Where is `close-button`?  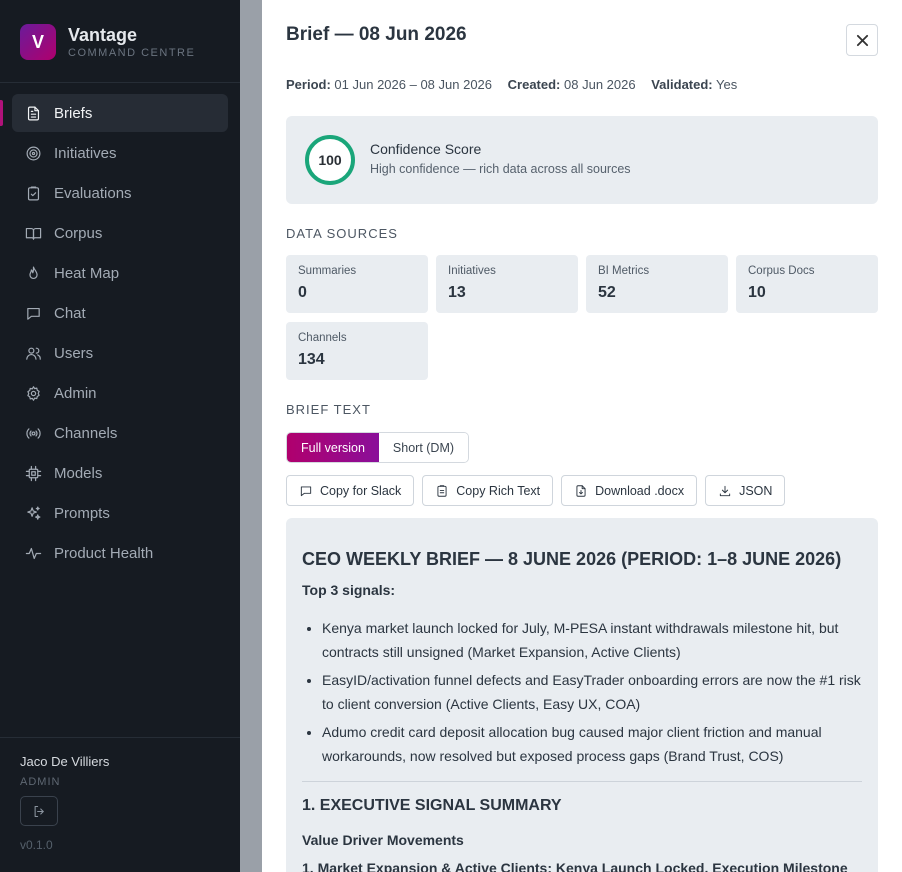
close-button is located at coordinates (862, 40).